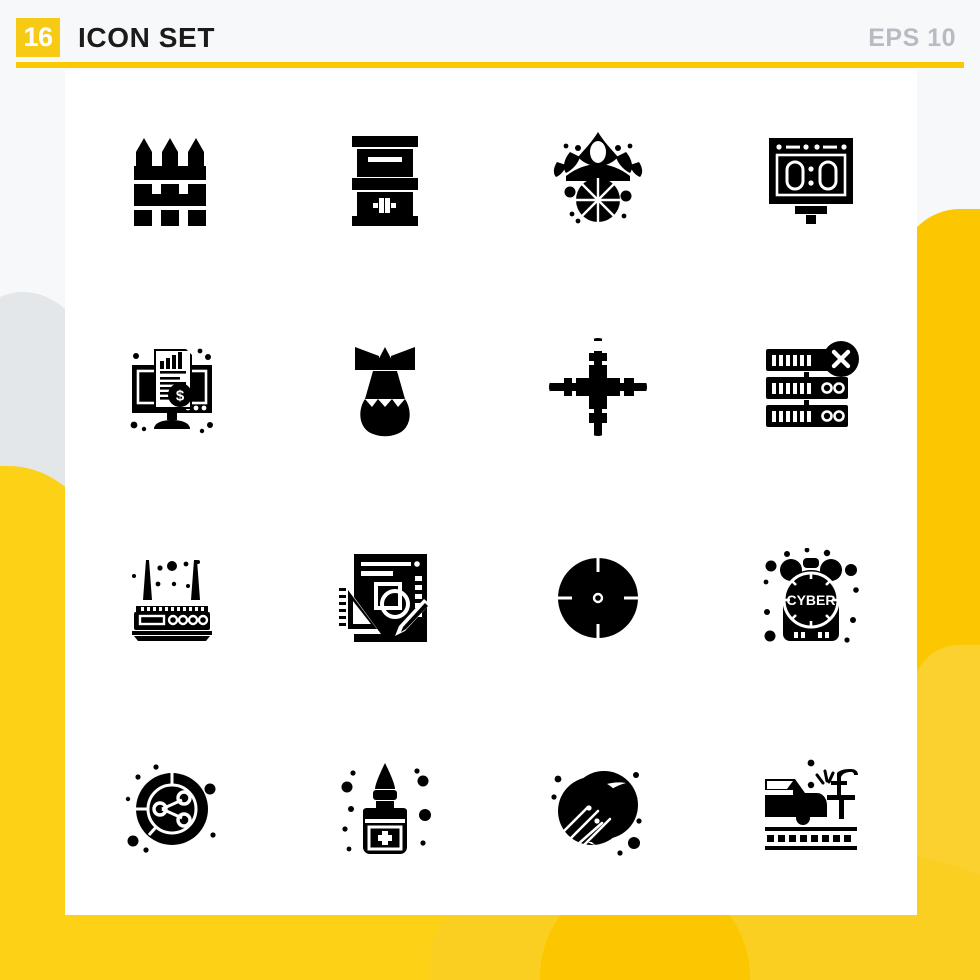  I want to click on icon-cell-cyber-clock: CYBER, so click(810, 598).